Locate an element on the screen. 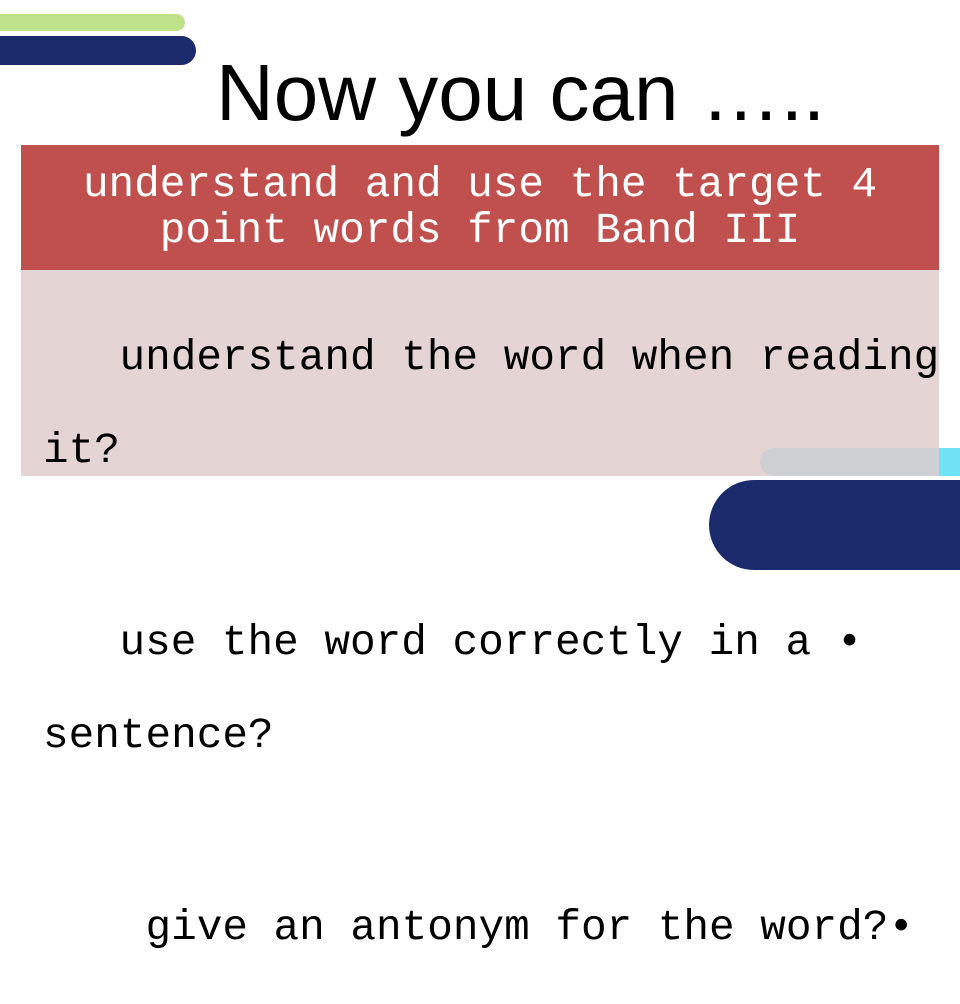 This screenshot has width=960, height=1004. checklist-item-text: use the word correctly in a • is located at coordinates (491, 642).